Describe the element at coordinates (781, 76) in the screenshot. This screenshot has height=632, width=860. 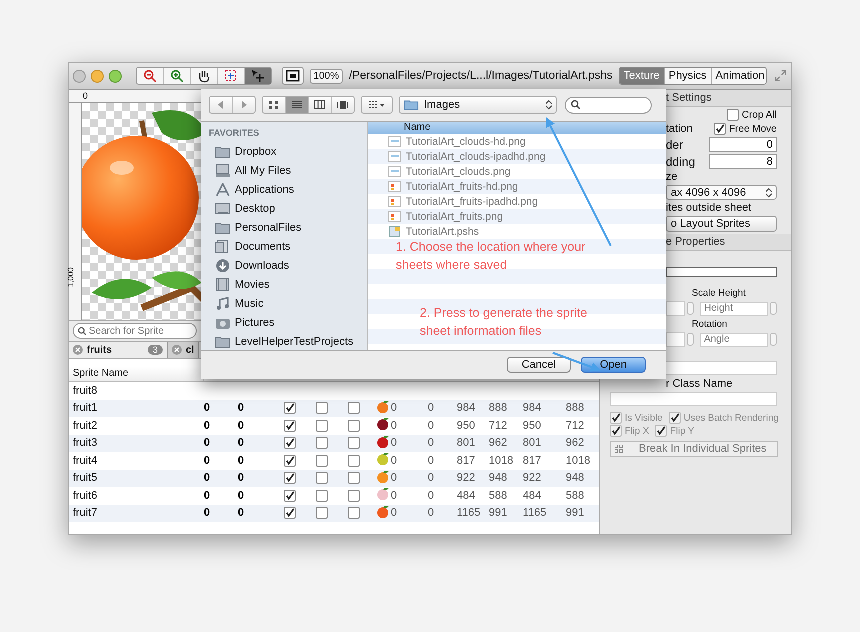
I see `fullscreen-icon` at that location.